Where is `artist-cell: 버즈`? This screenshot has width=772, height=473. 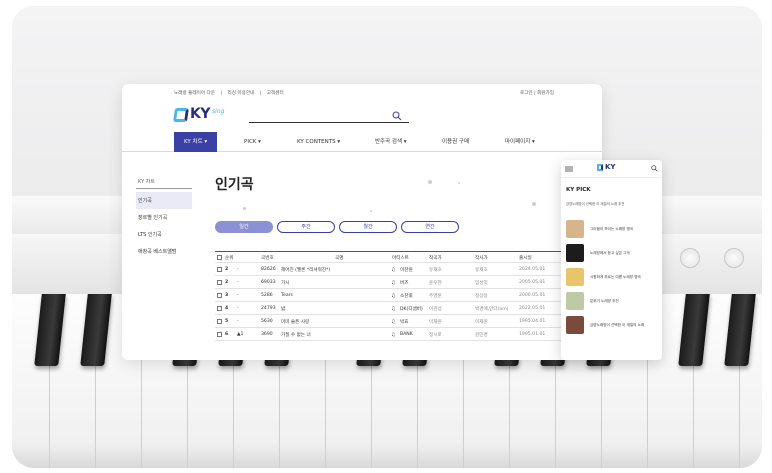
artist-cell: 버즈 is located at coordinates (404, 283).